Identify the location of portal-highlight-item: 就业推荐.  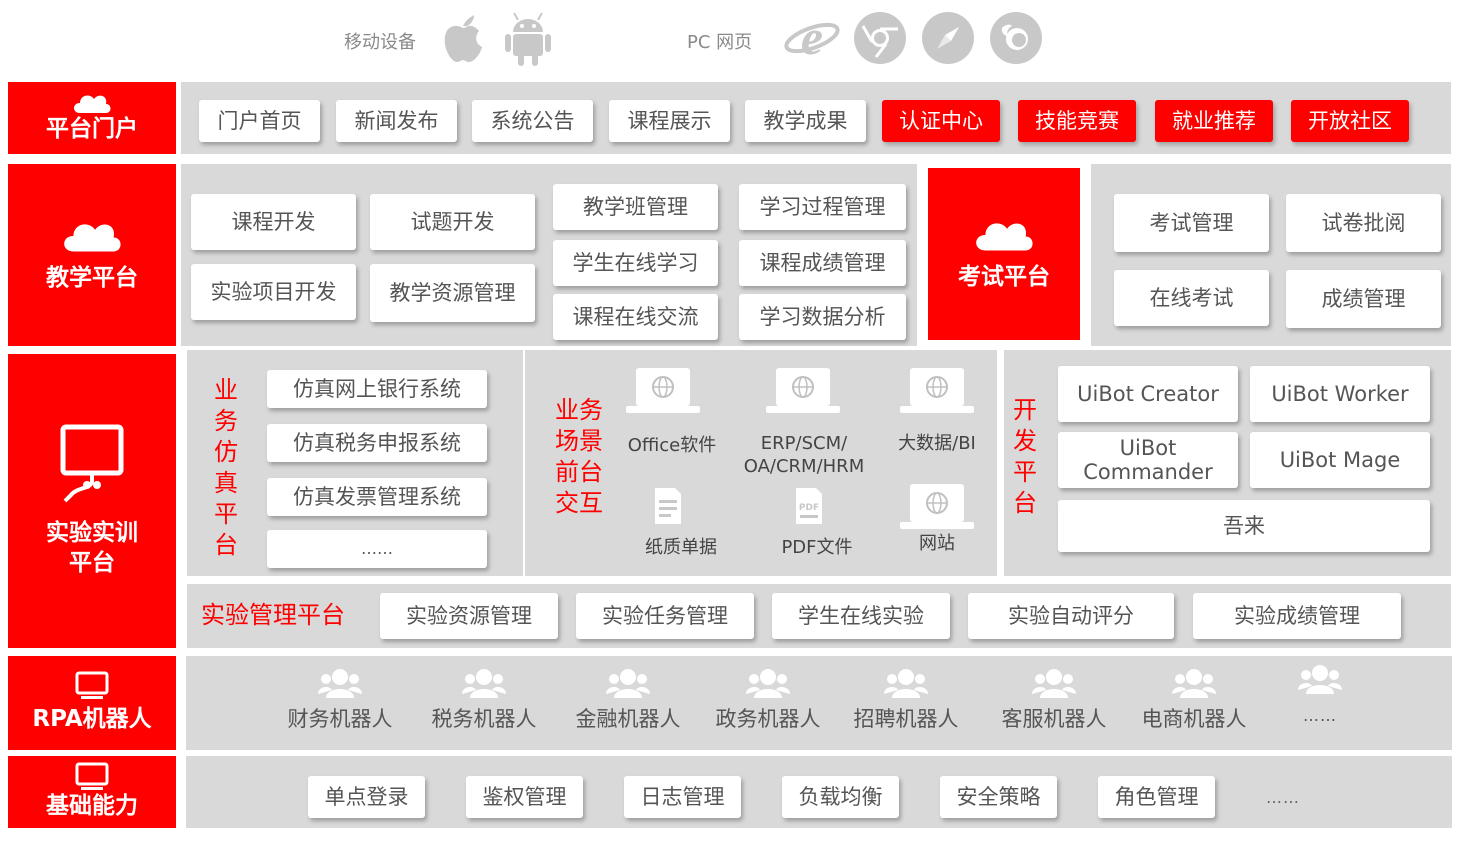
(1214, 121).